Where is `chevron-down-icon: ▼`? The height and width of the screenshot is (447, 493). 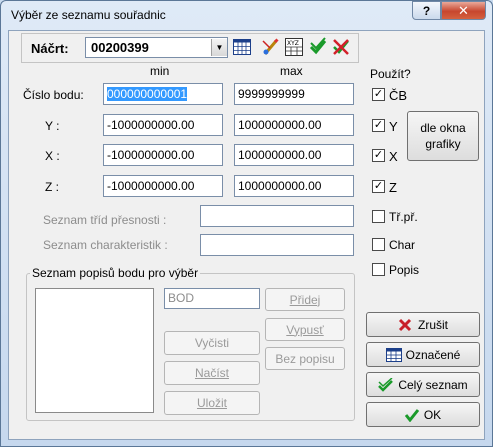 chevron-down-icon: ▼ is located at coordinates (219, 47).